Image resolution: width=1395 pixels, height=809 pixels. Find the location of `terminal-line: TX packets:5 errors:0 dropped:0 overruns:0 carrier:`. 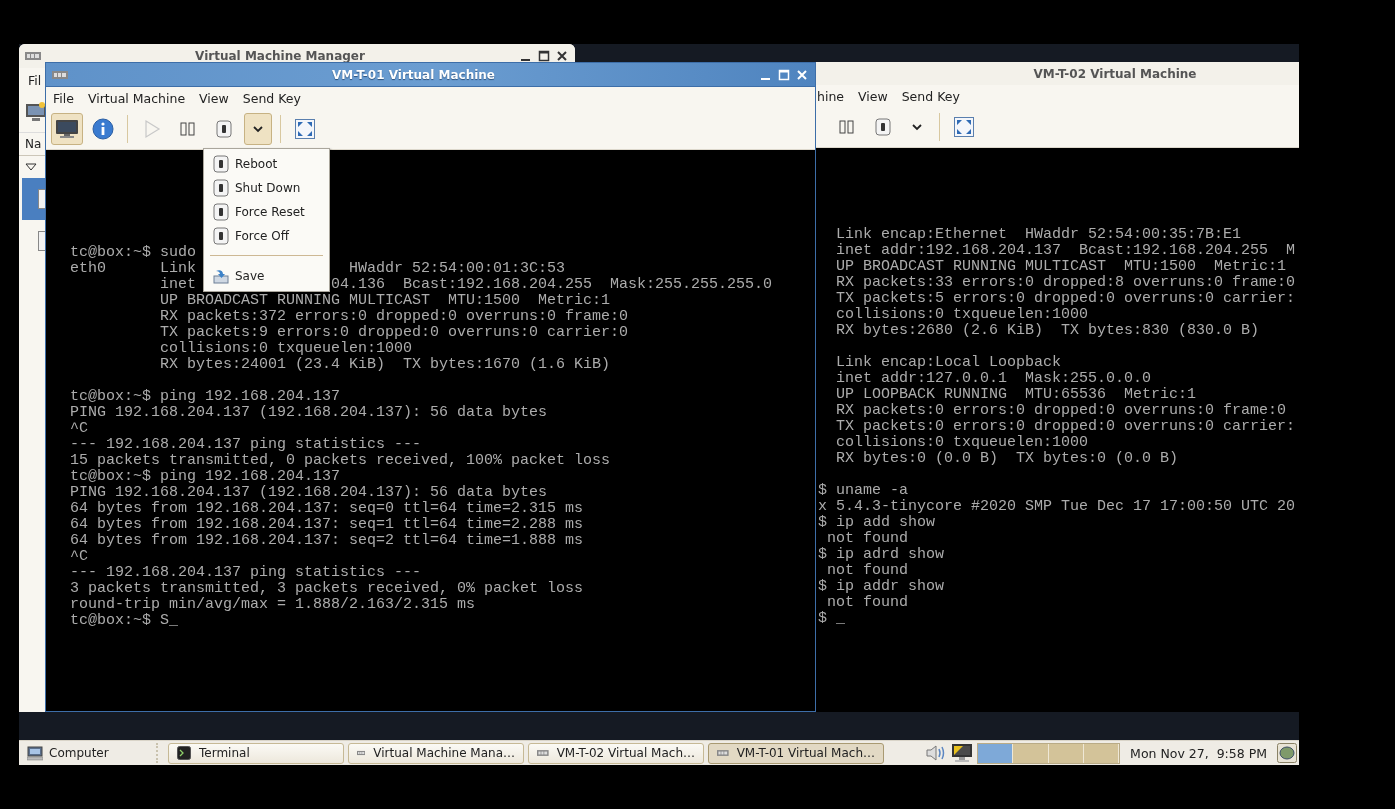

terminal-line: TX packets:5 errors:0 dropped:0 overruns:0 carrier: is located at coordinates (1066, 299).